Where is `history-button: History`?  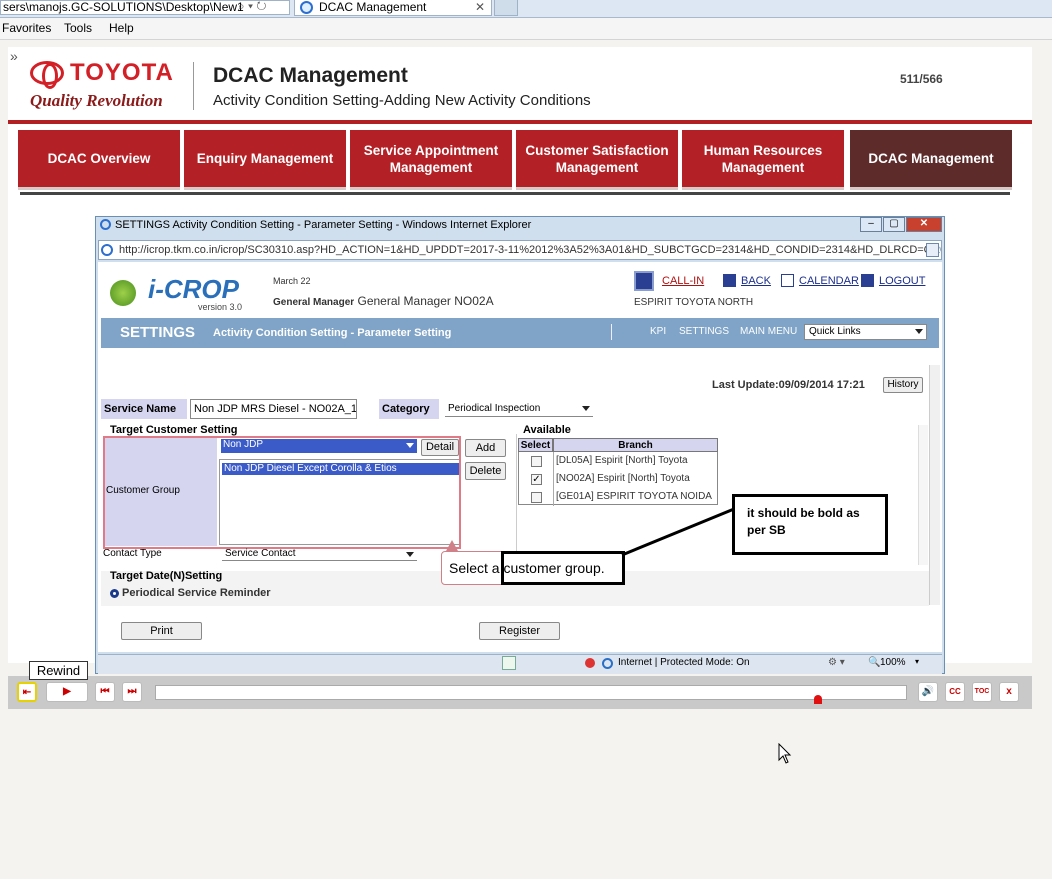
history-button: History is located at coordinates (903, 385).